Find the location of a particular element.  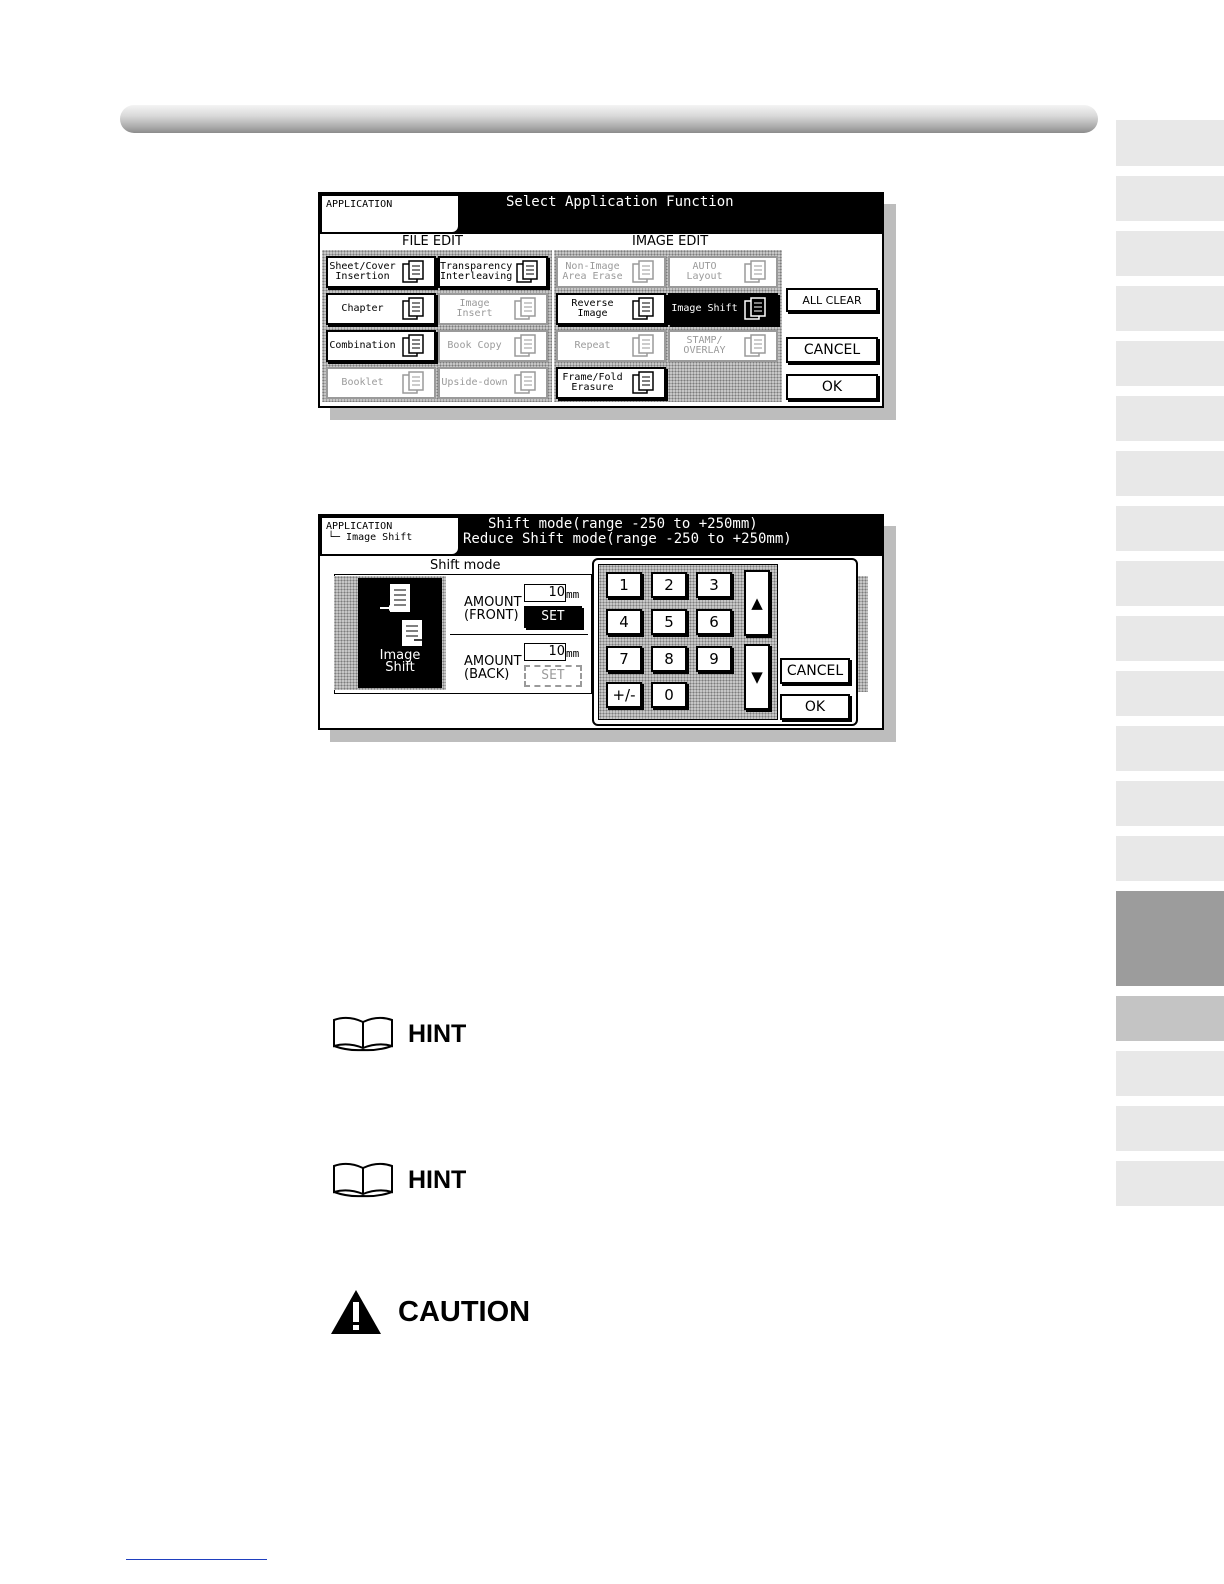

amount-back-label: AMOUNT (BACK) is located at coordinates (493, 668).